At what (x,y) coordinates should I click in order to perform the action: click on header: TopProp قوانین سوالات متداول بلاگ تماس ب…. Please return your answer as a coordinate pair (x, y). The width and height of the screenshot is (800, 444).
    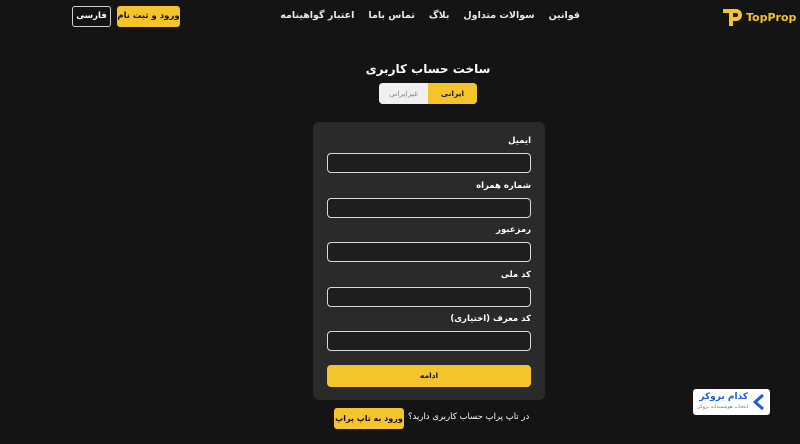
    Looking at the image, I should click on (400, 17).